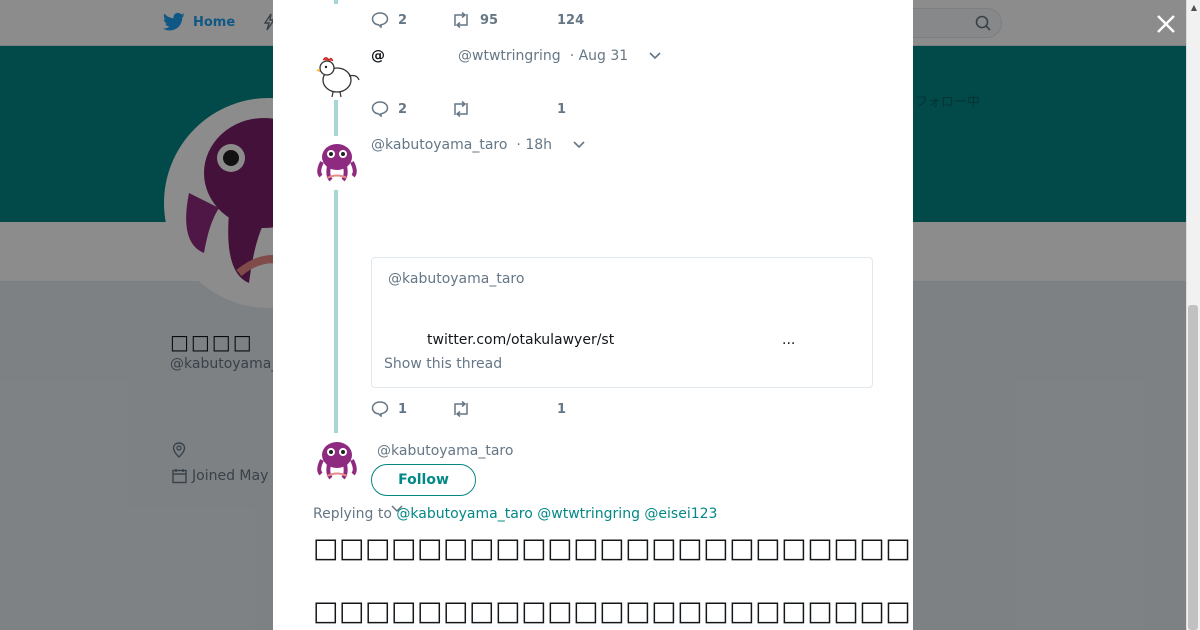 The width and height of the screenshot is (1200, 630). What do you see at coordinates (489, 20) in the screenshot?
I see `retweet-count: 95` at bounding box center [489, 20].